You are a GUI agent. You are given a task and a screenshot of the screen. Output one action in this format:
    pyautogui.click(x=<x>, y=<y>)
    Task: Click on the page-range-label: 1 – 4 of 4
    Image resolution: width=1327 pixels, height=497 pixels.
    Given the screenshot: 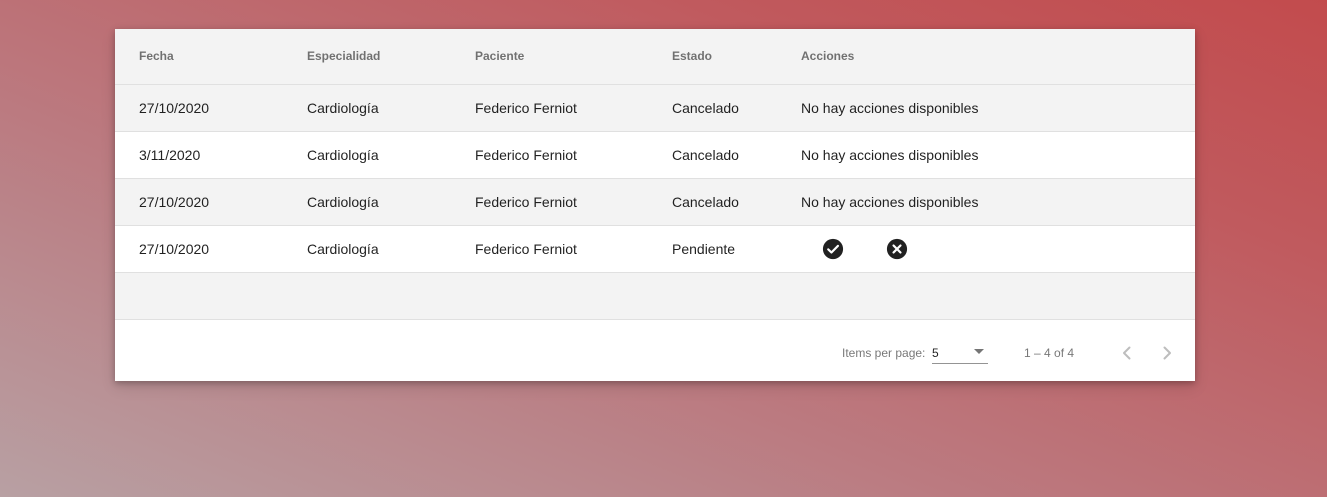 What is the action you would take?
    pyautogui.click(x=1049, y=353)
    